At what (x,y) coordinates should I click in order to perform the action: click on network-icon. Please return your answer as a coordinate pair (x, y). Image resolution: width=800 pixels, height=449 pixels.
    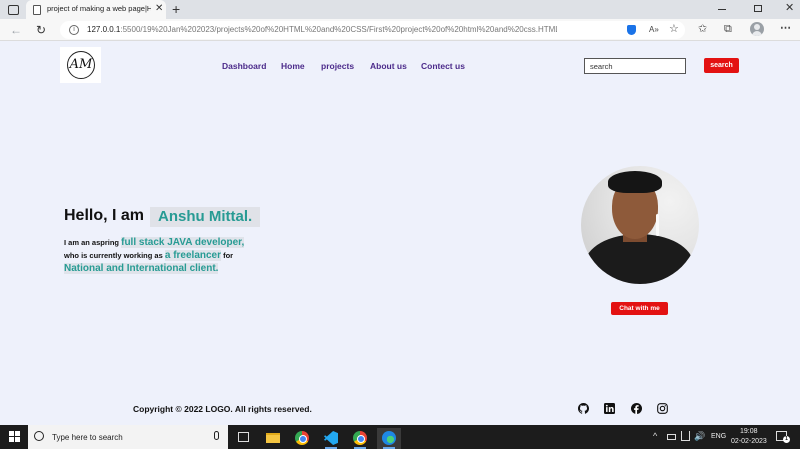
    Looking at the image, I should click on (685, 436).